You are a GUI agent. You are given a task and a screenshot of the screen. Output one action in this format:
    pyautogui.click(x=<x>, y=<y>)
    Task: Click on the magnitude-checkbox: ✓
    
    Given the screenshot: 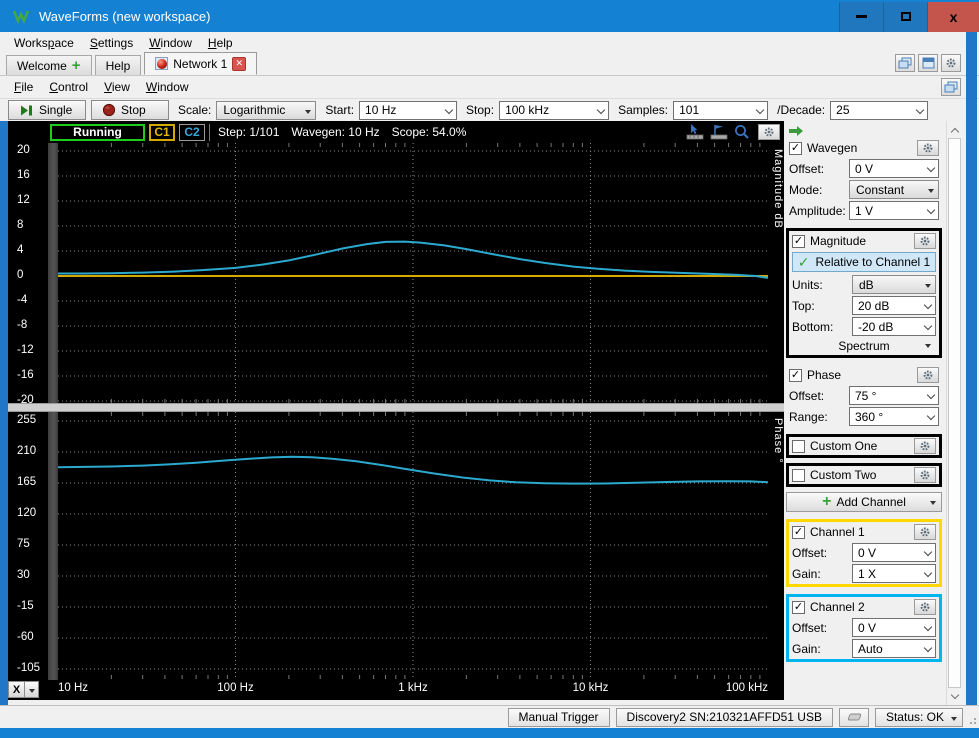 What is the action you would take?
    pyautogui.click(x=798, y=241)
    